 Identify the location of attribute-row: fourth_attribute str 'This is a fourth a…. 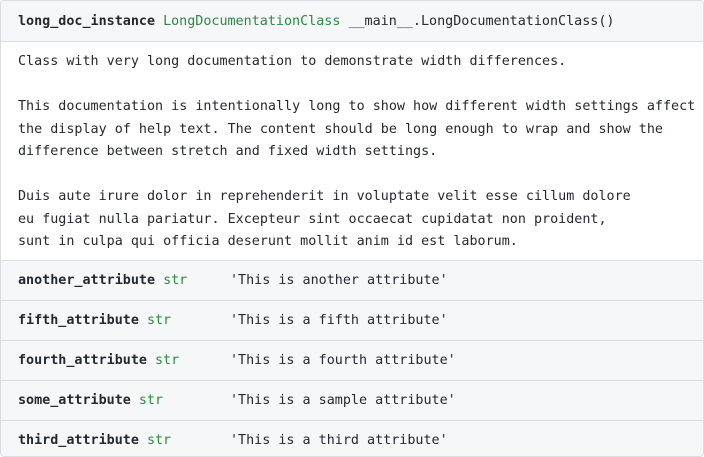
(352, 360).